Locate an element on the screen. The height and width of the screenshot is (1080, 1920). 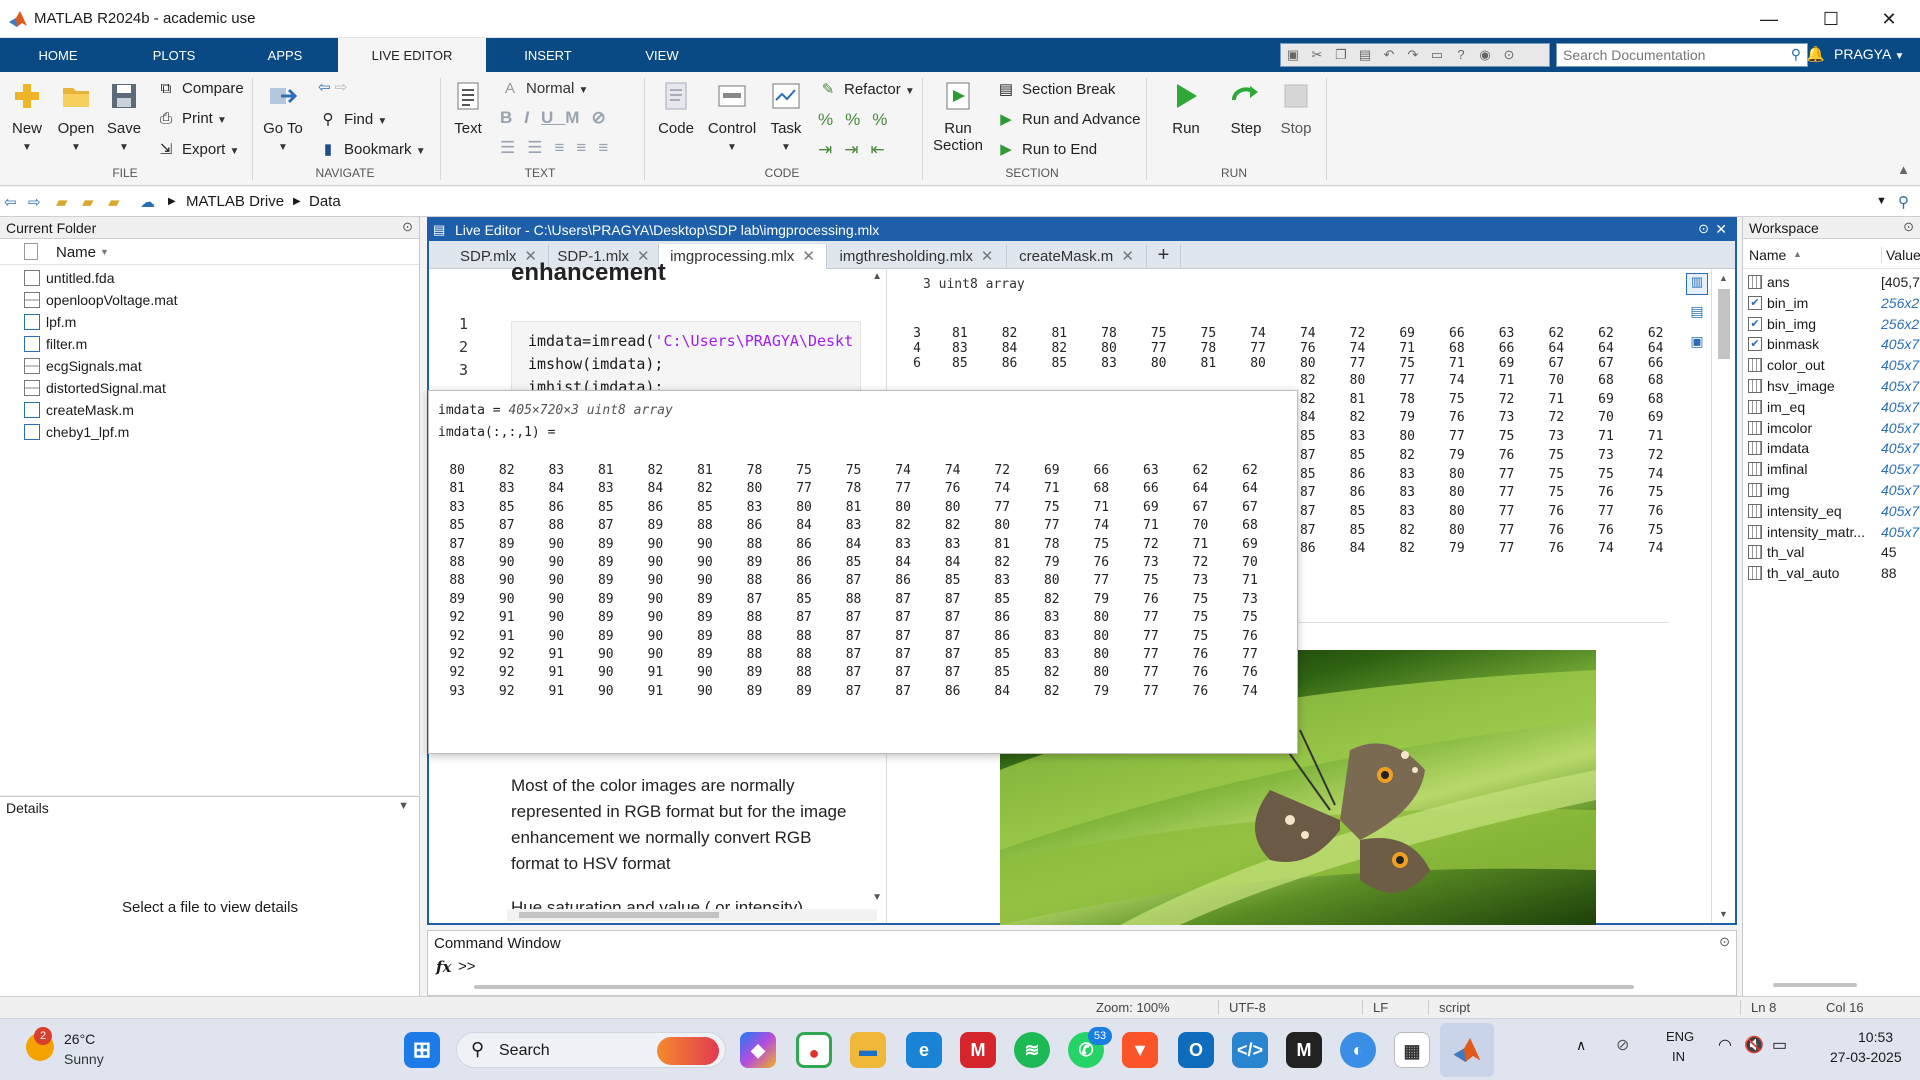
run-and-advance-button: ▶ Run and Advance is located at coordinates (1068, 119).